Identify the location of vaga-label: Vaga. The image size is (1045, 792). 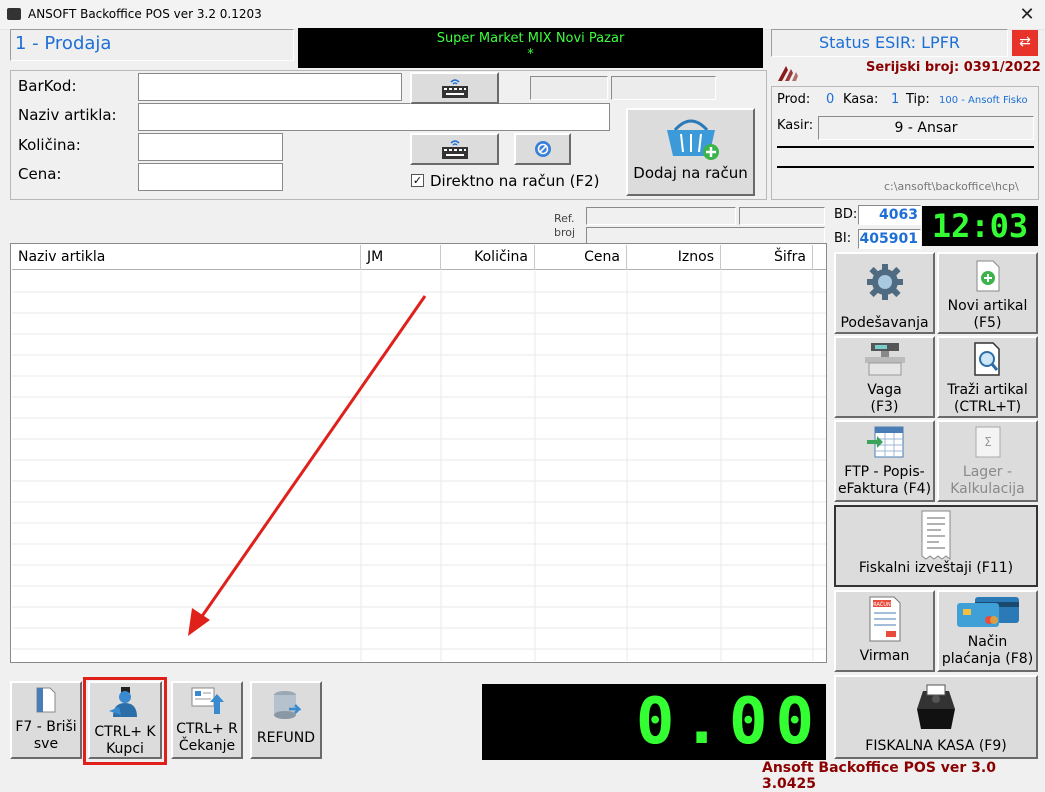
(884, 390).